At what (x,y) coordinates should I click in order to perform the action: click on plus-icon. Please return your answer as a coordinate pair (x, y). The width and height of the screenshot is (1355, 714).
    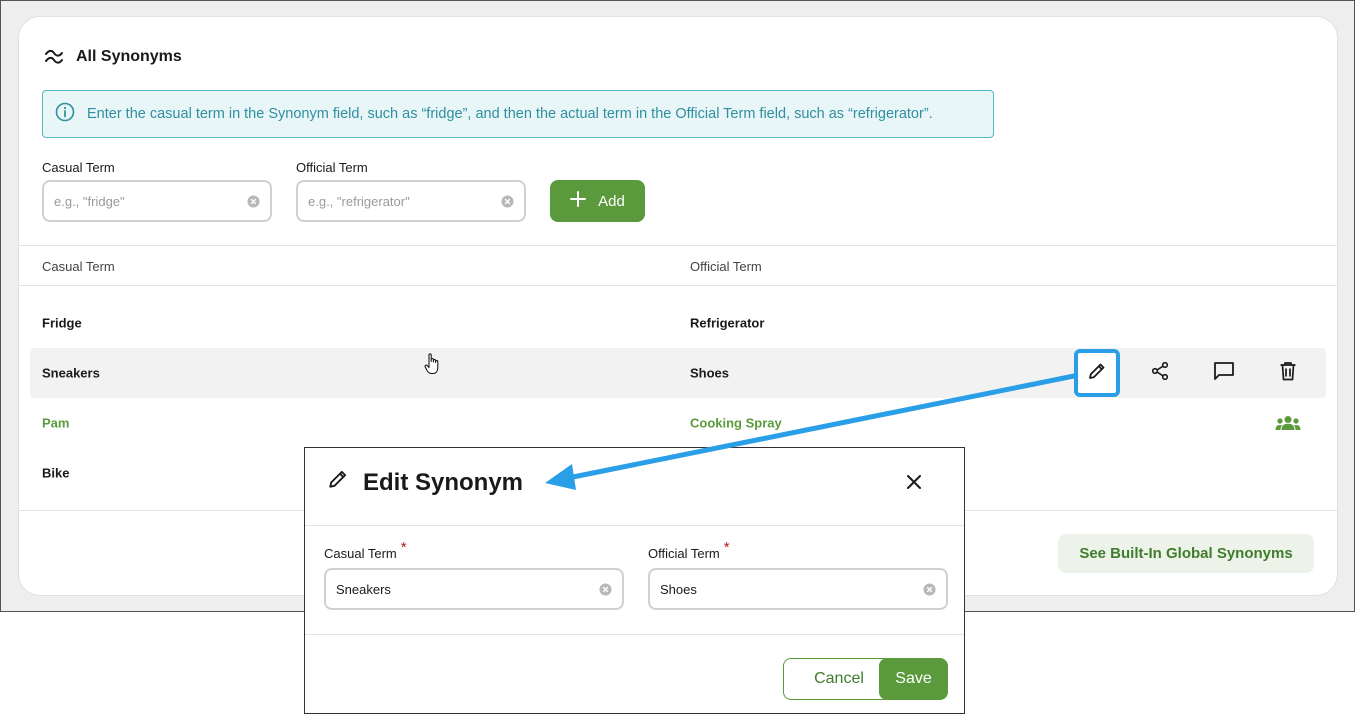
    Looking at the image, I should click on (578, 201).